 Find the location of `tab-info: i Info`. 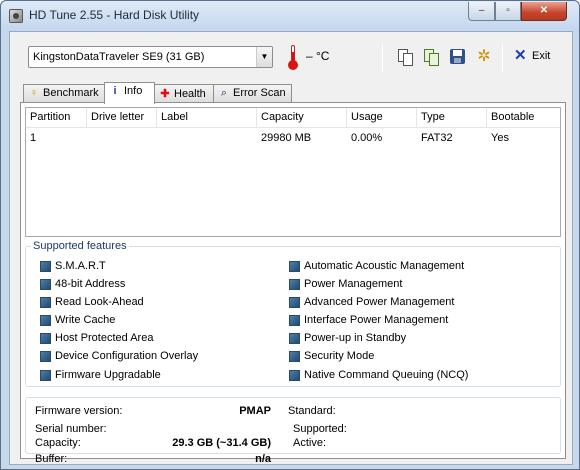

tab-info: i Info is located at coordinates (129, 93).